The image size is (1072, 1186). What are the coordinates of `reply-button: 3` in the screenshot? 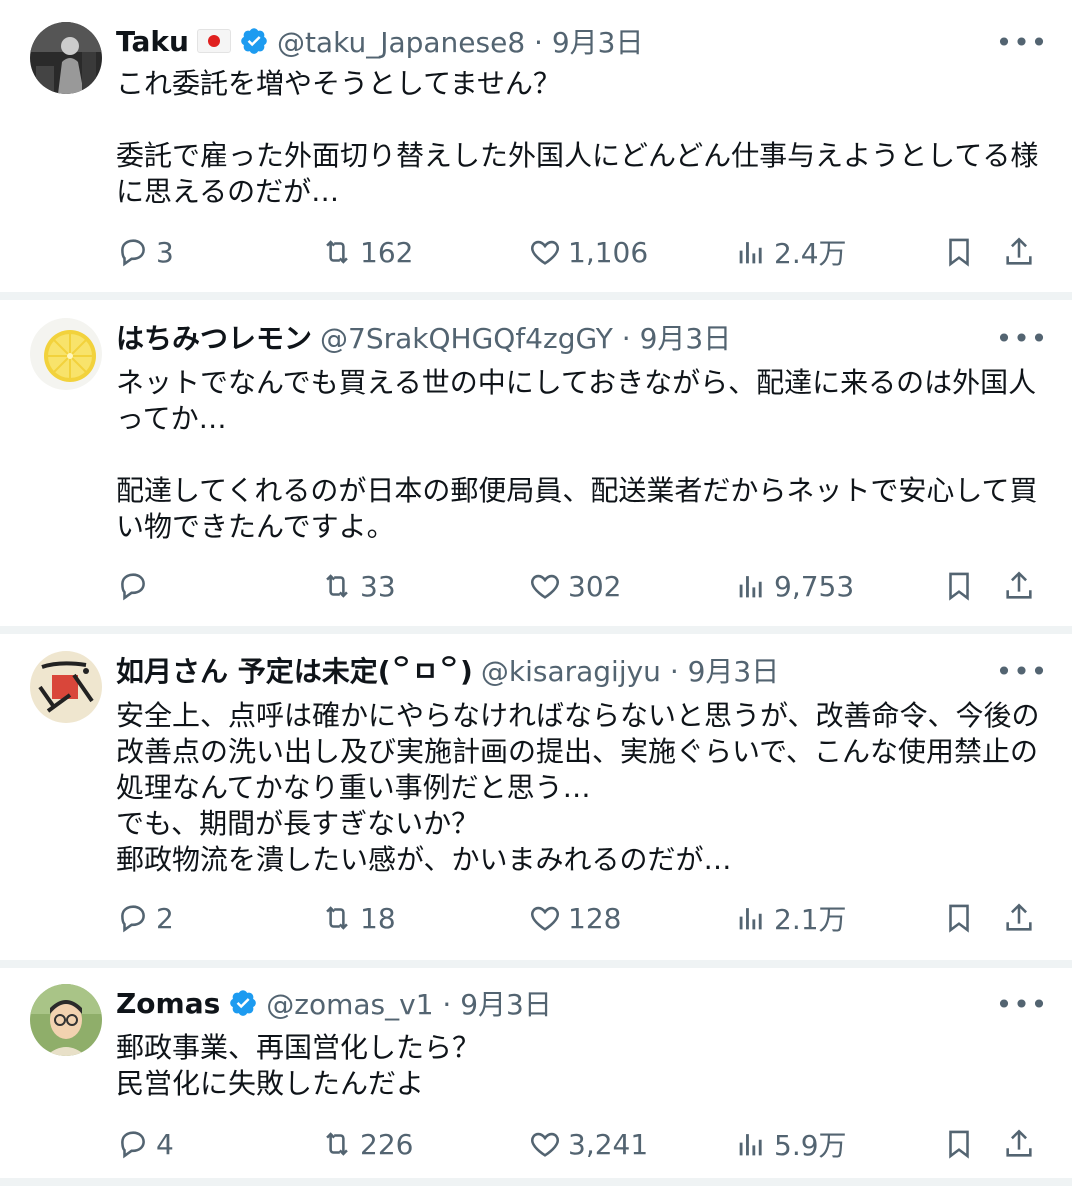 It's located at (145, 252).